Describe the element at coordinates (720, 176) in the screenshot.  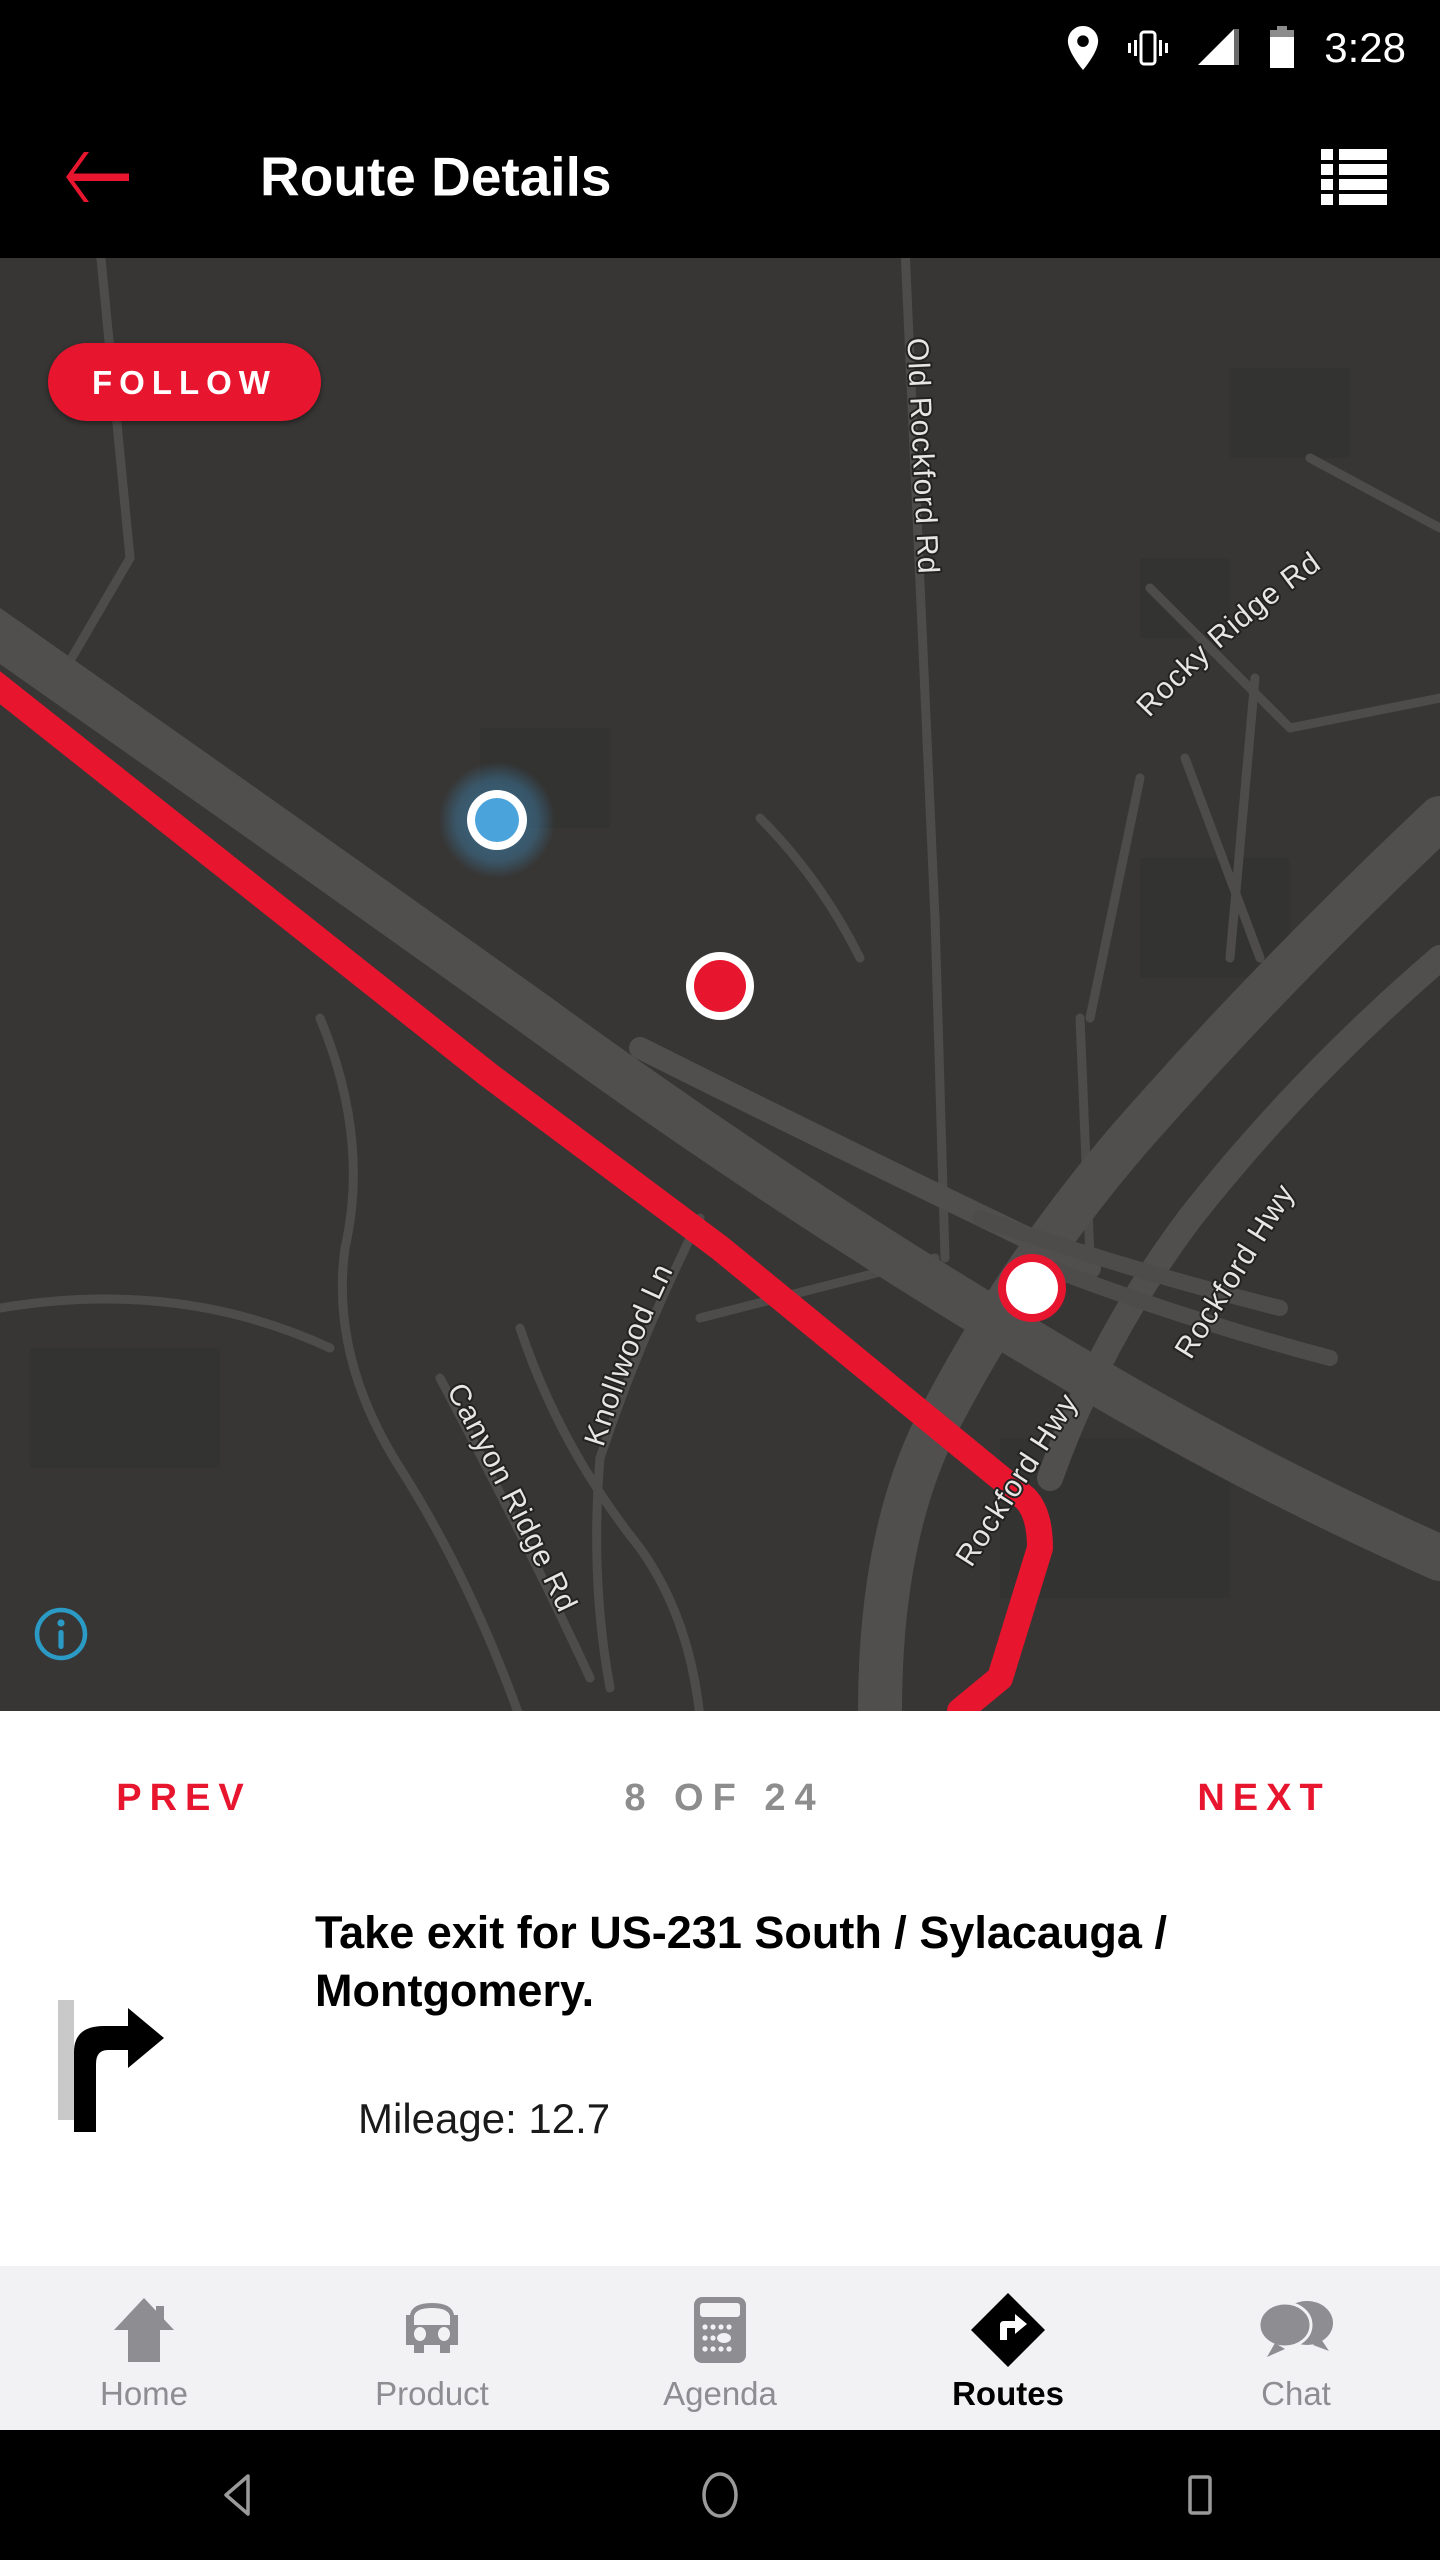
I see `app-bar: Route Details` at that location.